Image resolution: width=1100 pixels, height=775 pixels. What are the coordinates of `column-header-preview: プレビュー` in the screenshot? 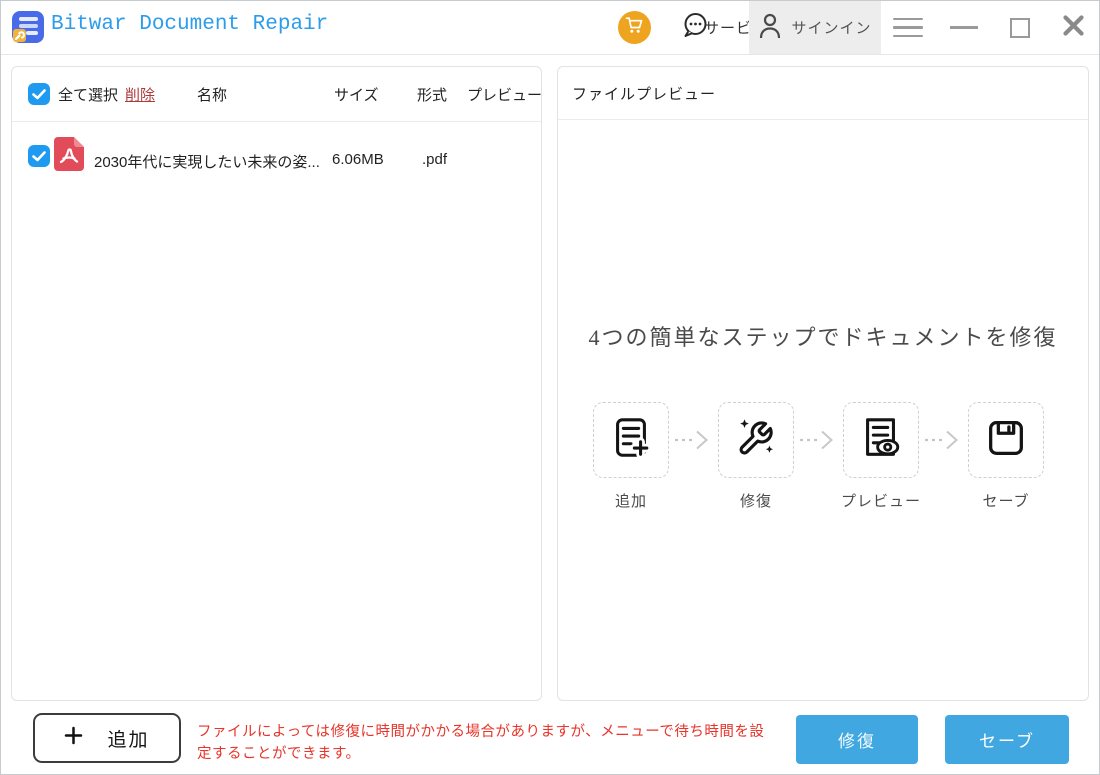 It's located at (504, 95).